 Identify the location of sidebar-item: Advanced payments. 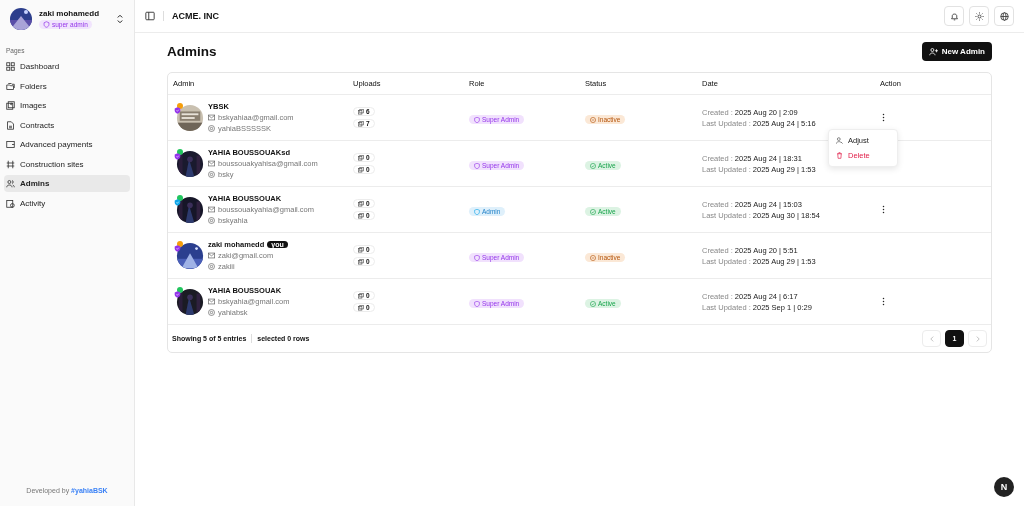
(67, 144).